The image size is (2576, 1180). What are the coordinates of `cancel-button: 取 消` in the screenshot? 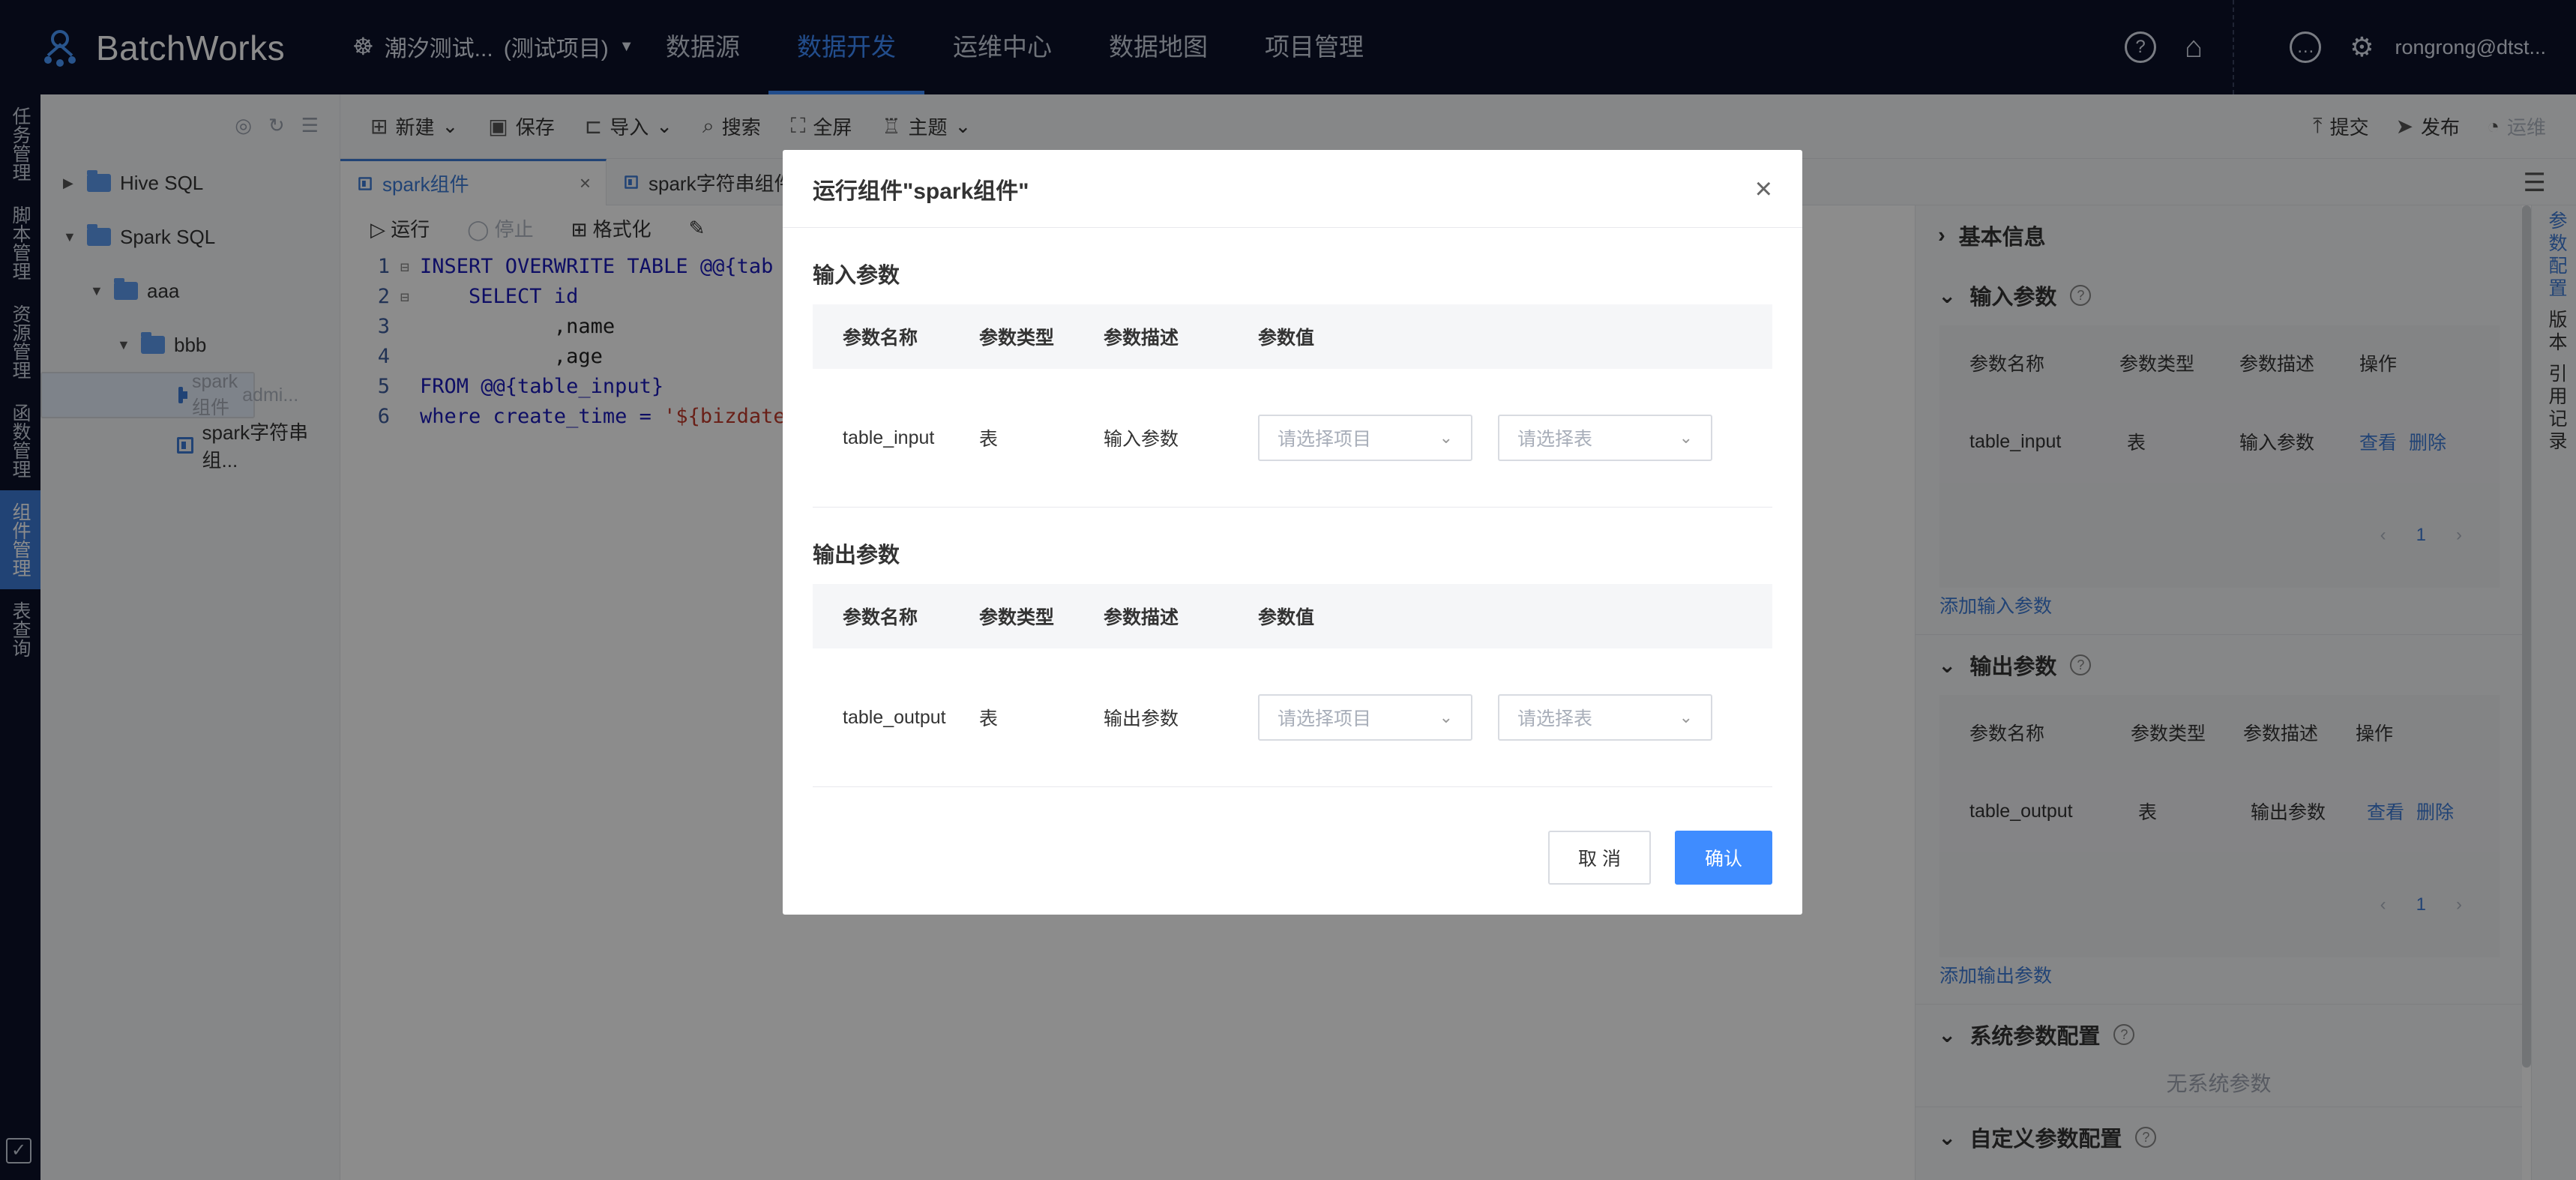 It's located at (1600, 858).